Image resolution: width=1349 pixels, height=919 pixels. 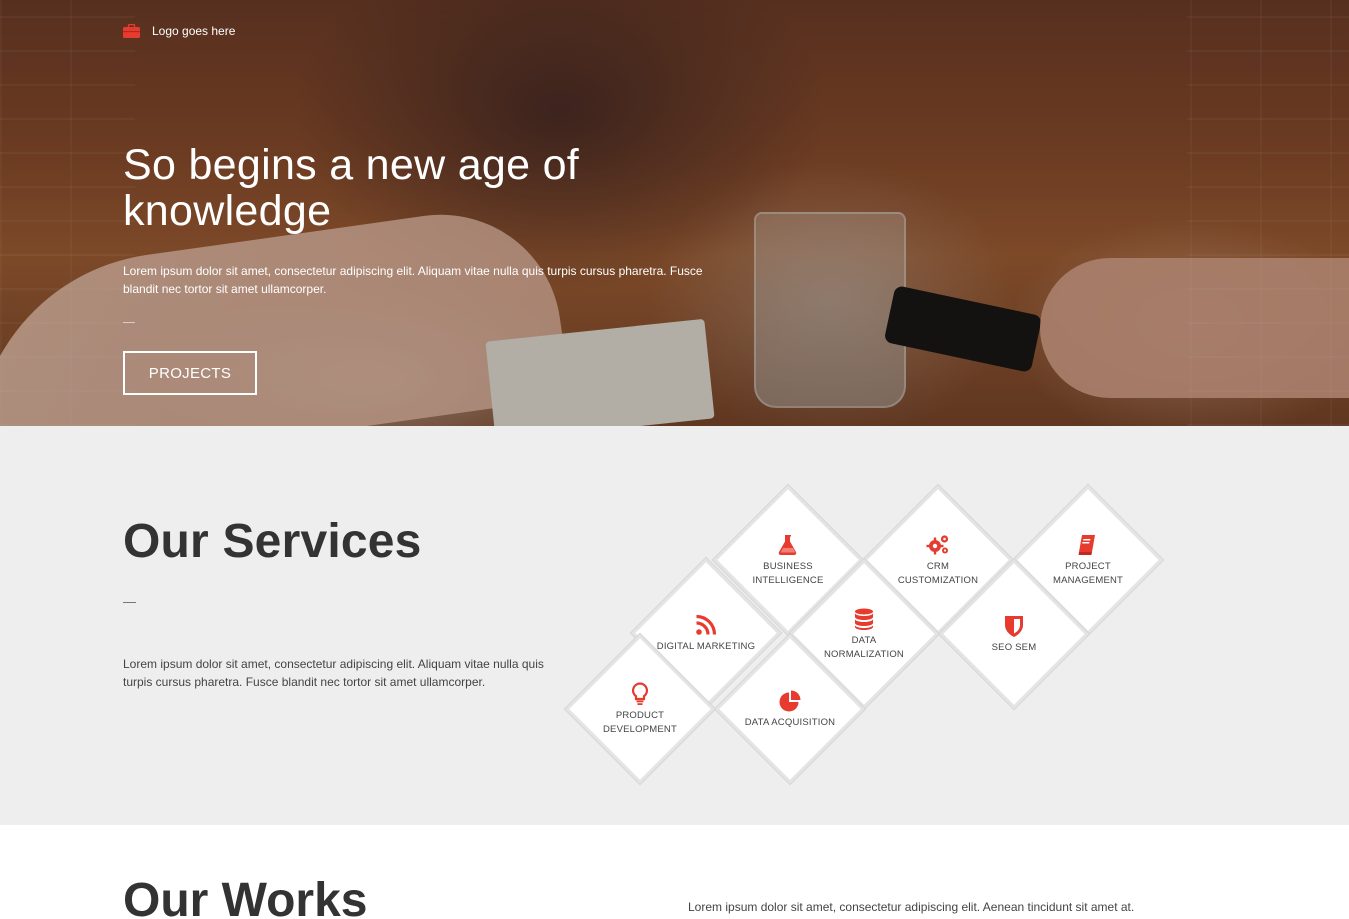 I want to click on services-title: Our Services, so click(x=272, y=541).